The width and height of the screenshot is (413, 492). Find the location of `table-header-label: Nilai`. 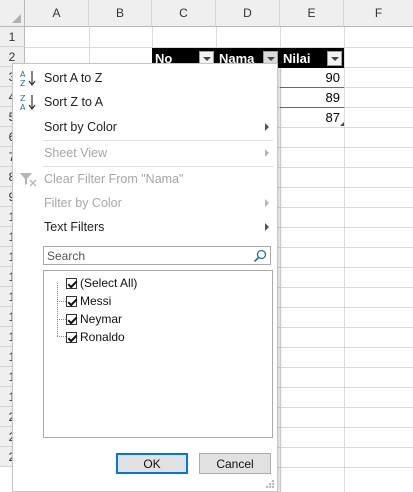

table-header-label: Nilai is located at coordinates (297, 58).